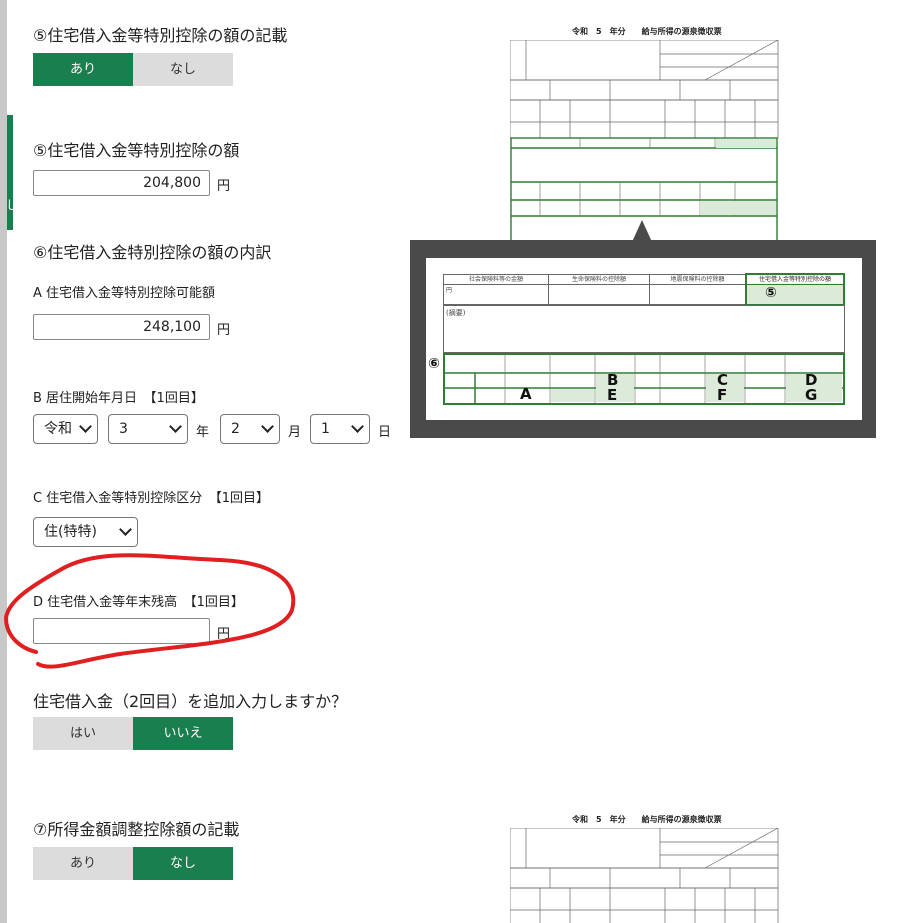  What do you see at coordinates (434, 364) in the screenshot?
I see `marker-6: ⑥` at bounding box center [434, 364].